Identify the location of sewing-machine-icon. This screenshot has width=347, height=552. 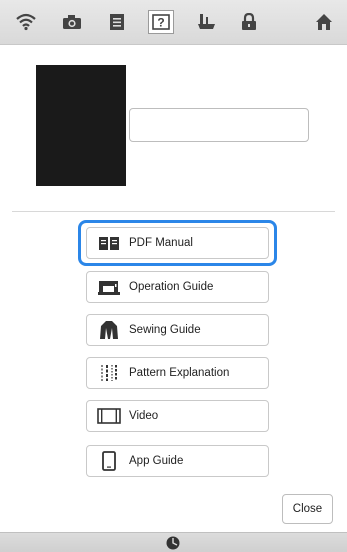
(109, 287).